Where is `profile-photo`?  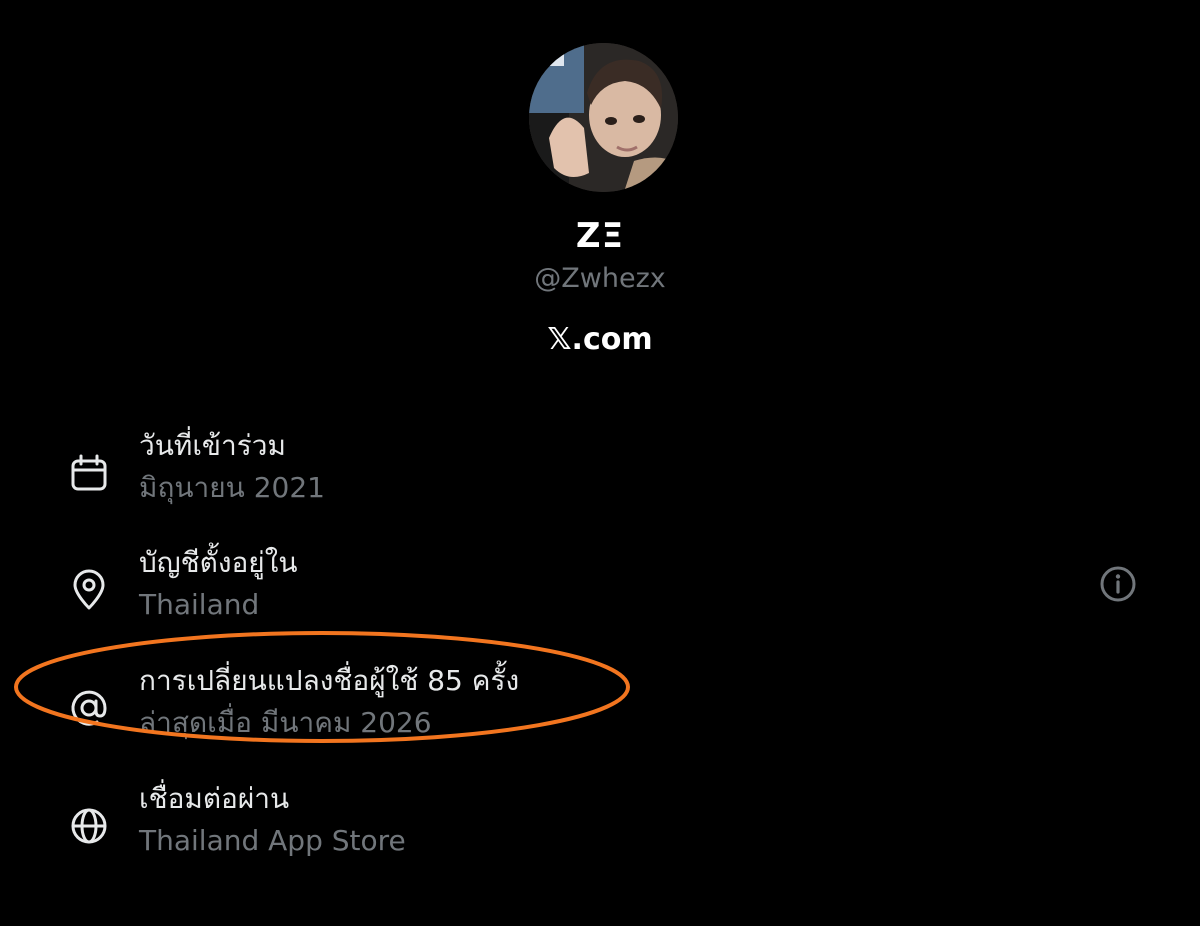 profile-photo is located at coordinates (603, 117).